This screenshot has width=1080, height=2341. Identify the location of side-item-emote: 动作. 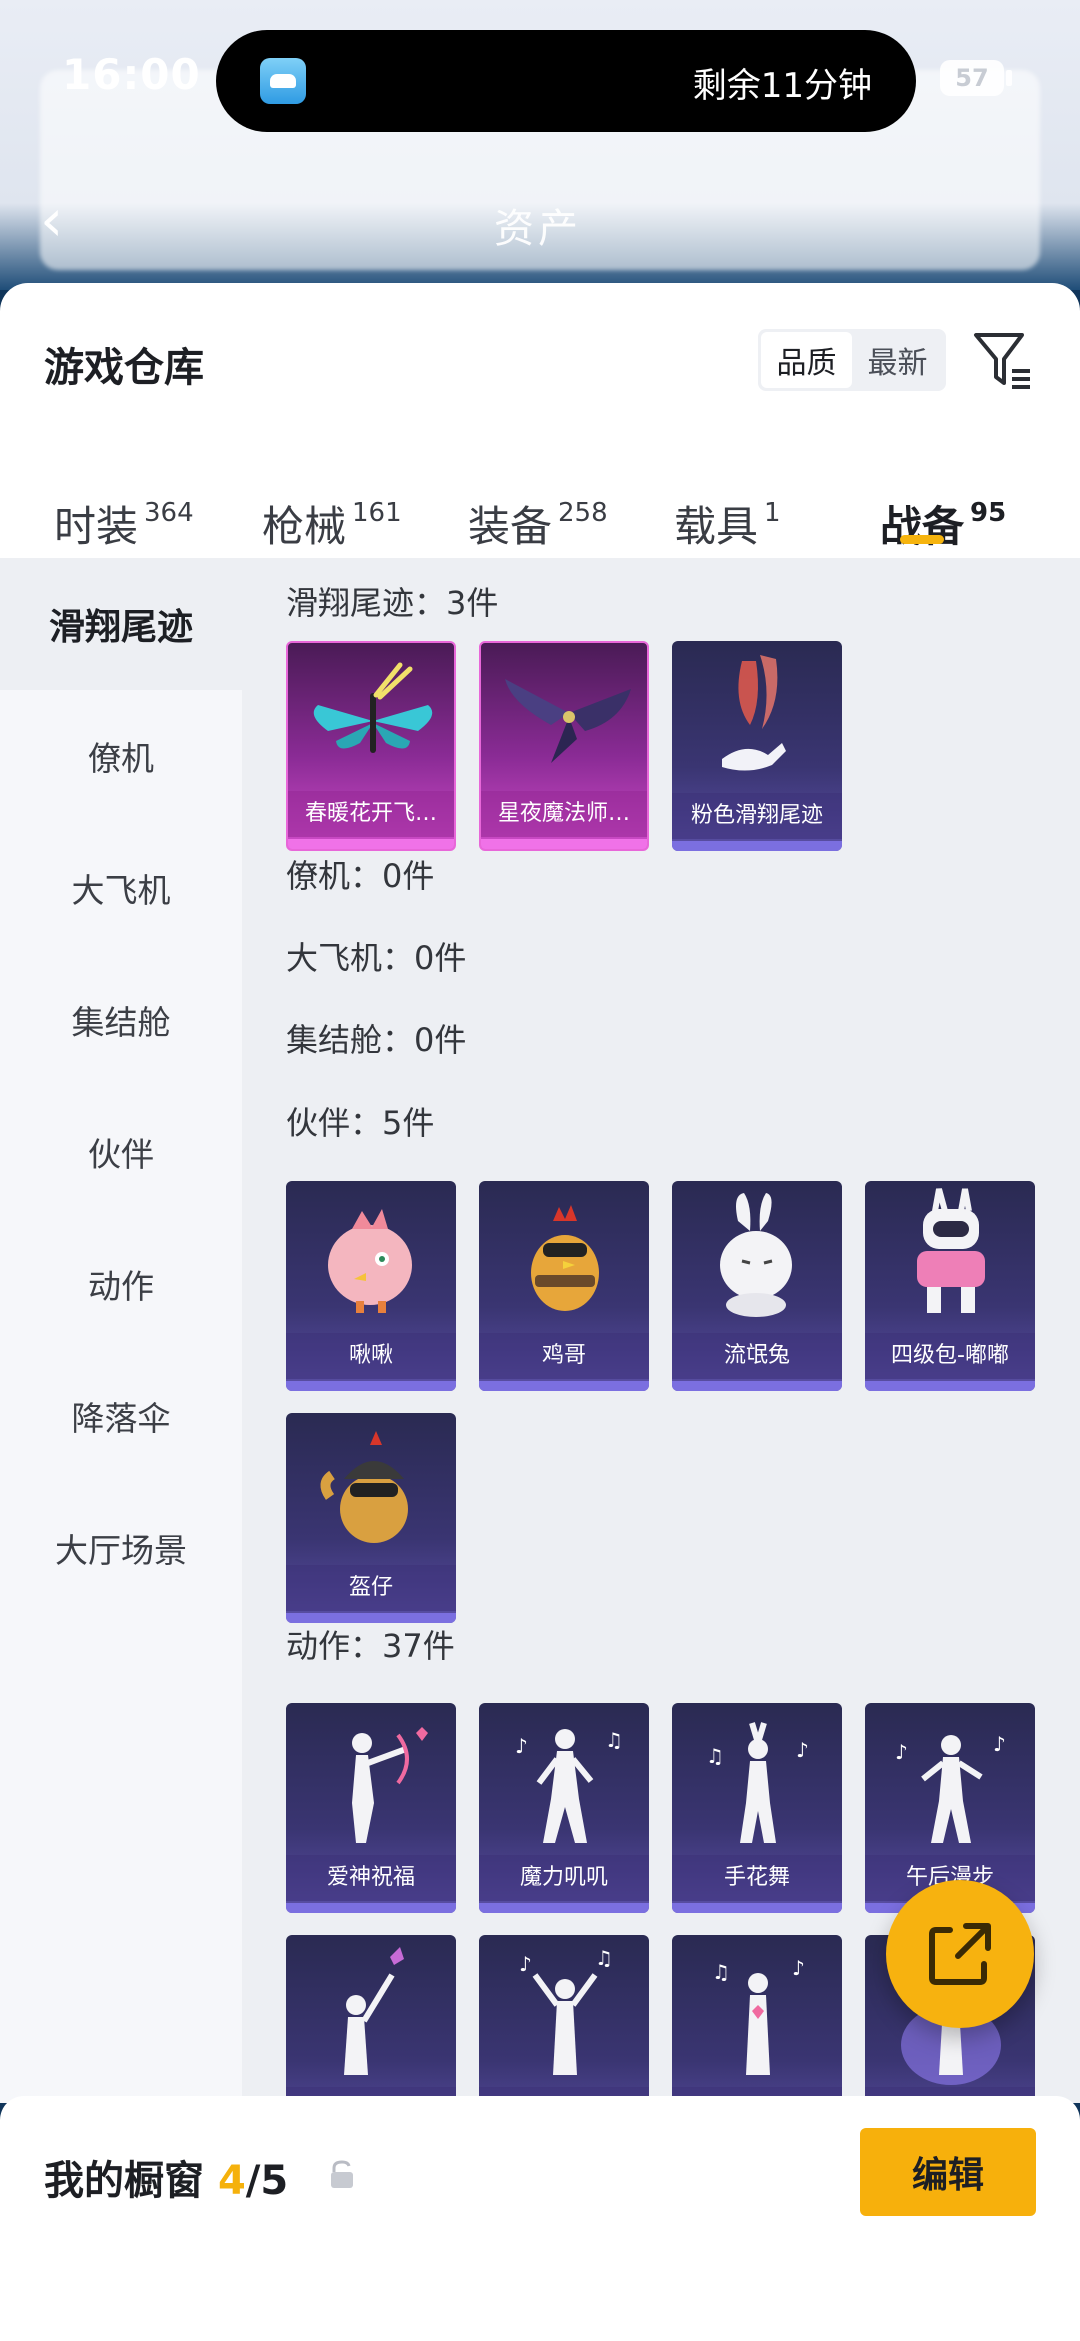
(121, 1284).